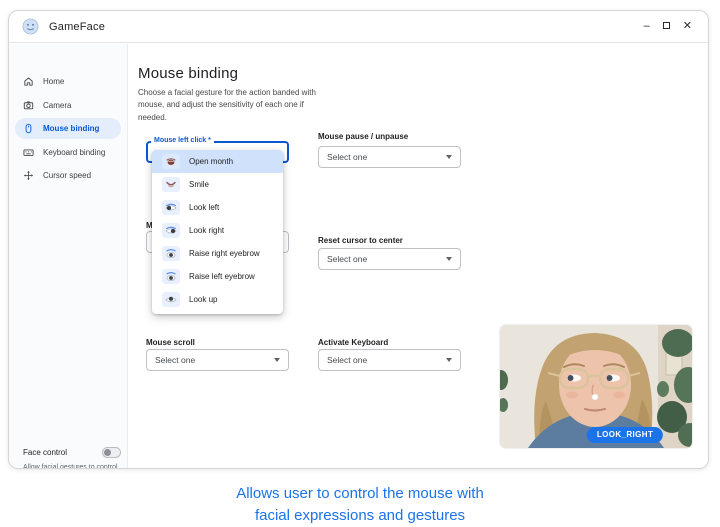  I want to click on sidebar-item-keyboard-binding: Keyboard binding, so click(68, 152).